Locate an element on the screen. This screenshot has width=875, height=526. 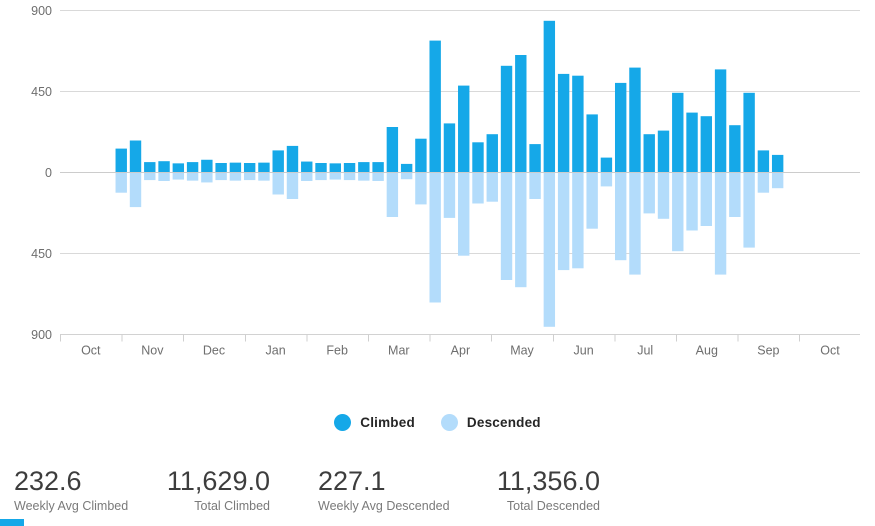
legend-swatch-descended-circle-icon is located at coordinates (449, 422).